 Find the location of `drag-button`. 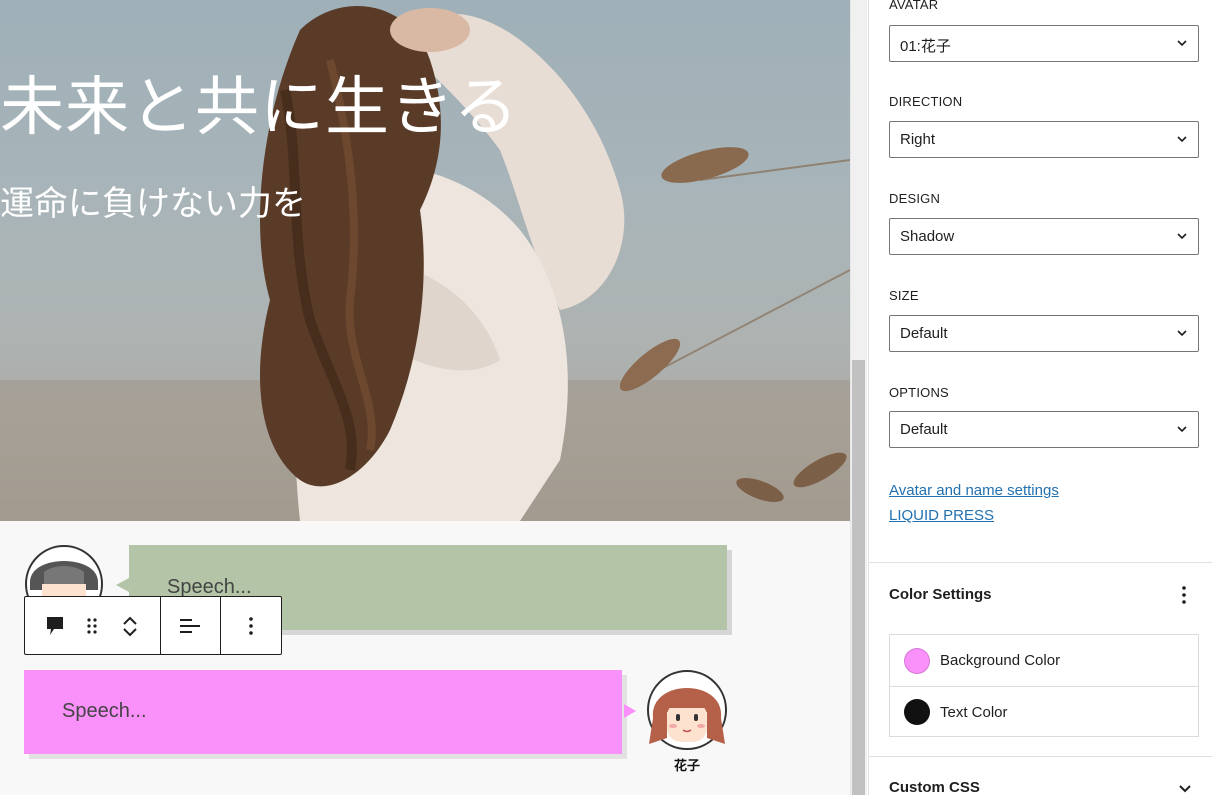

drag-button is located at coordinates (92, 625).